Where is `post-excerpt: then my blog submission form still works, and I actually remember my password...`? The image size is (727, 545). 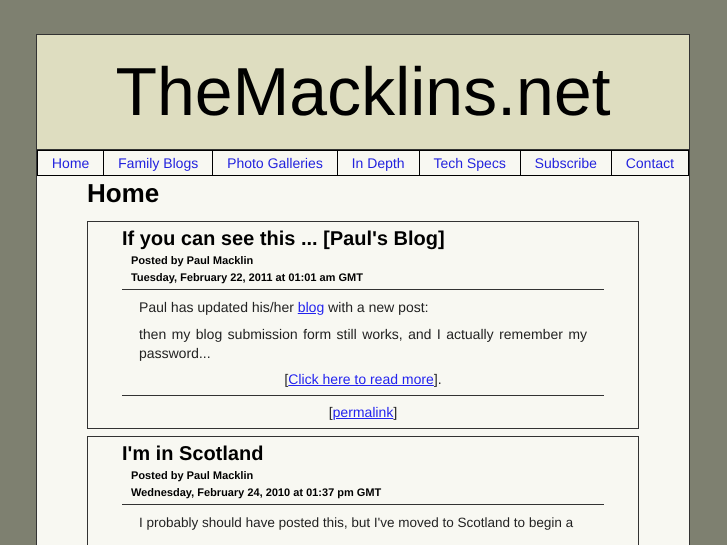
post-excerpt: then my blog submission form still works, and I actually remember my password... is located at coordinates (363, 344).